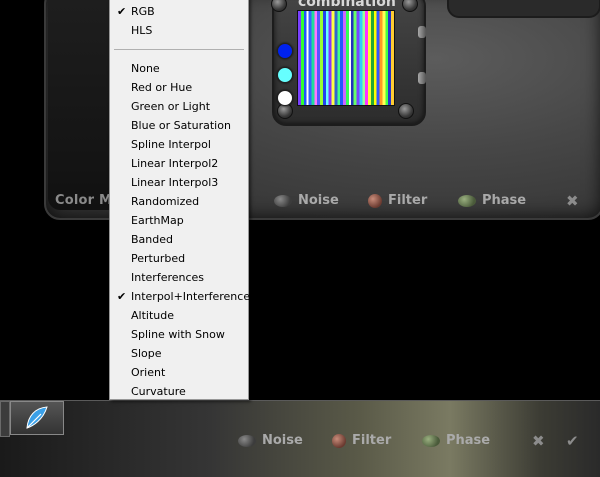  What do you see at coordinates (179, 372) in the screenshot?
I see `menu-item-orient: Orient` at bounding box center [179, 372].